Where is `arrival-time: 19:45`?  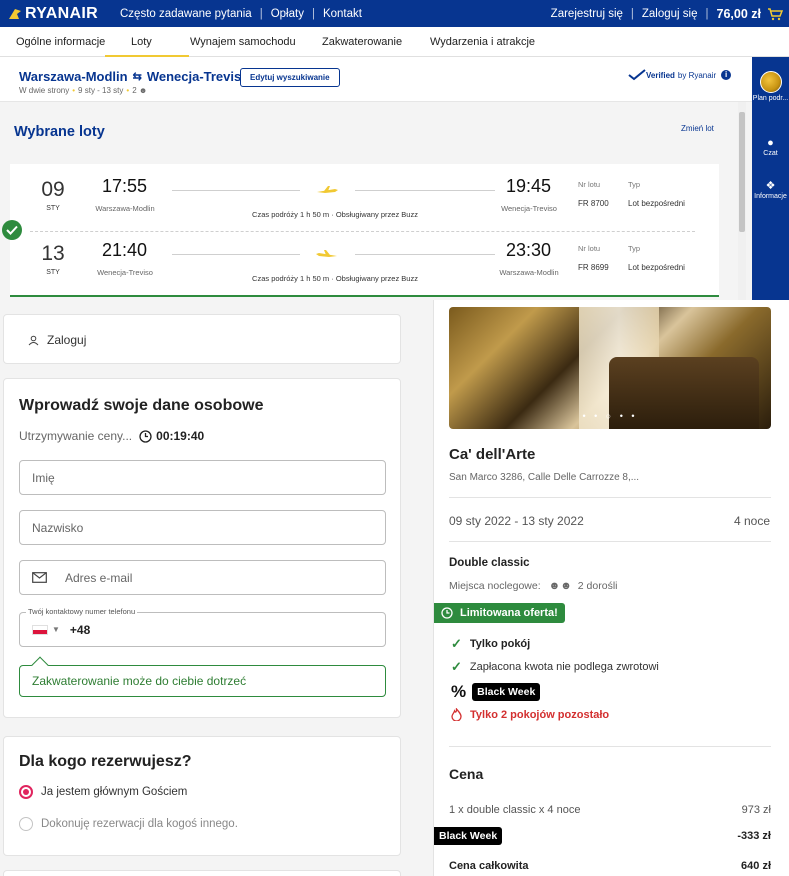
arrival-time: 19:45 is located at coordinates (529, 186).